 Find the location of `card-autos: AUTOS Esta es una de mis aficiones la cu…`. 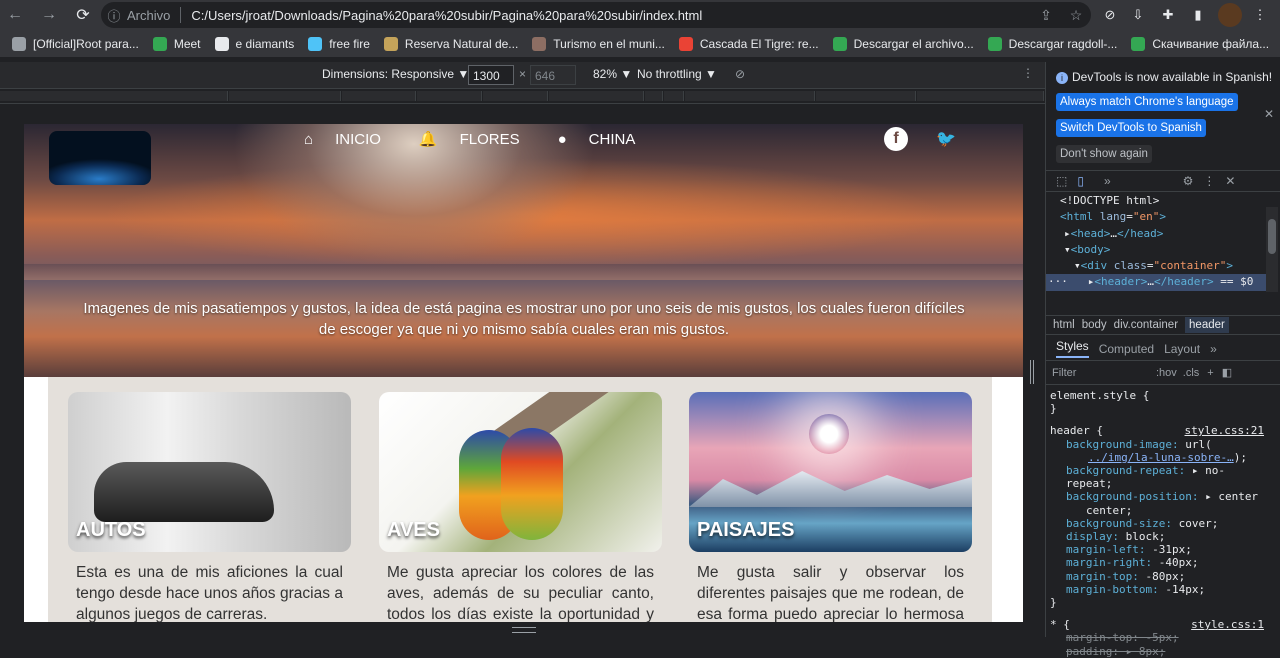

card-autos: AUTOS Esta es una de mis aficiones la cu… is located at coordinates (209, 507).